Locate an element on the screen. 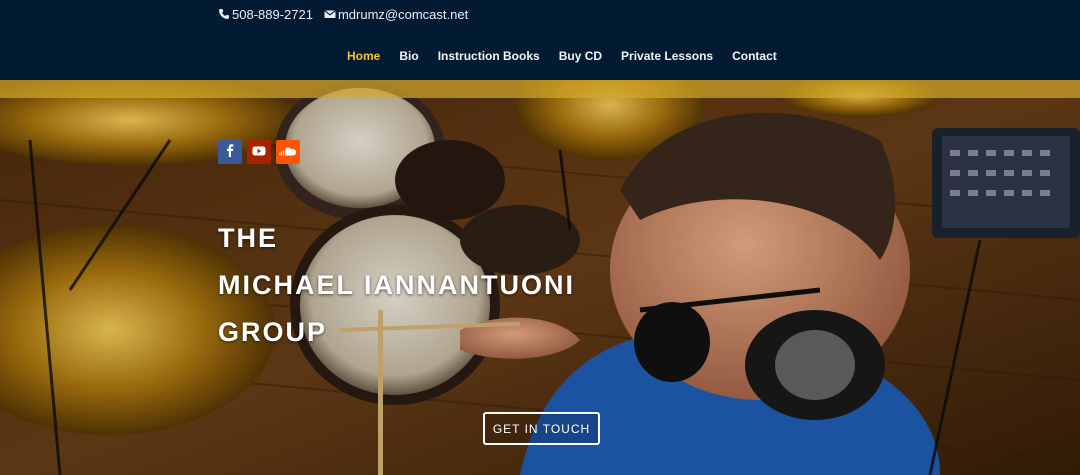  soundcloud-icon is located at coordinates (288, 152).